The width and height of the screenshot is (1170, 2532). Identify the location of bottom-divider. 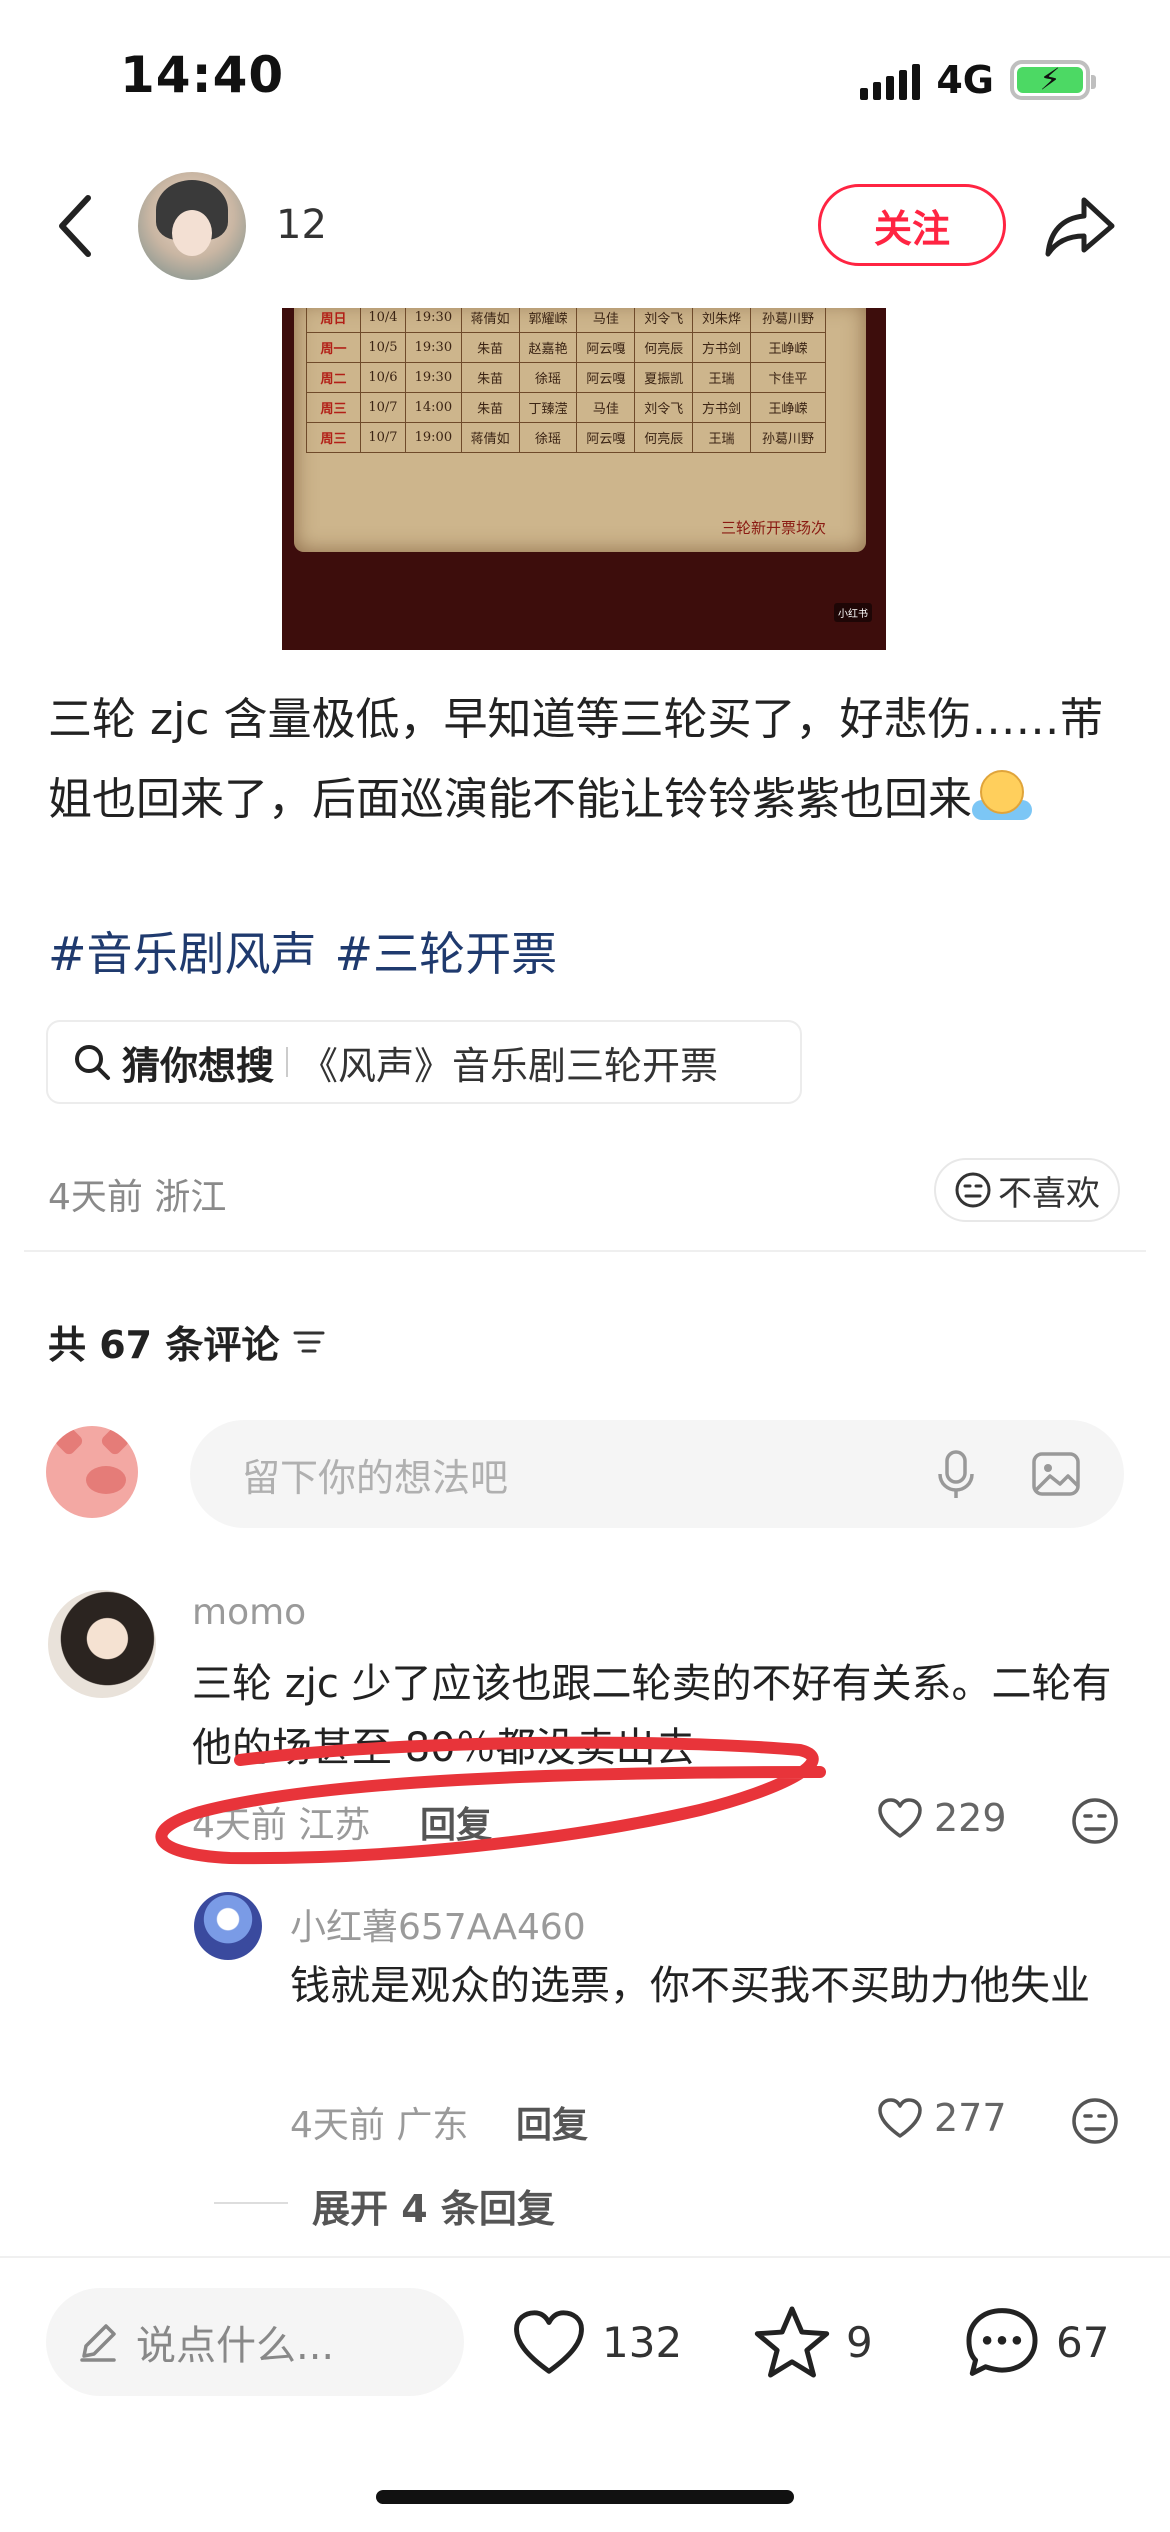
(585, 2257).